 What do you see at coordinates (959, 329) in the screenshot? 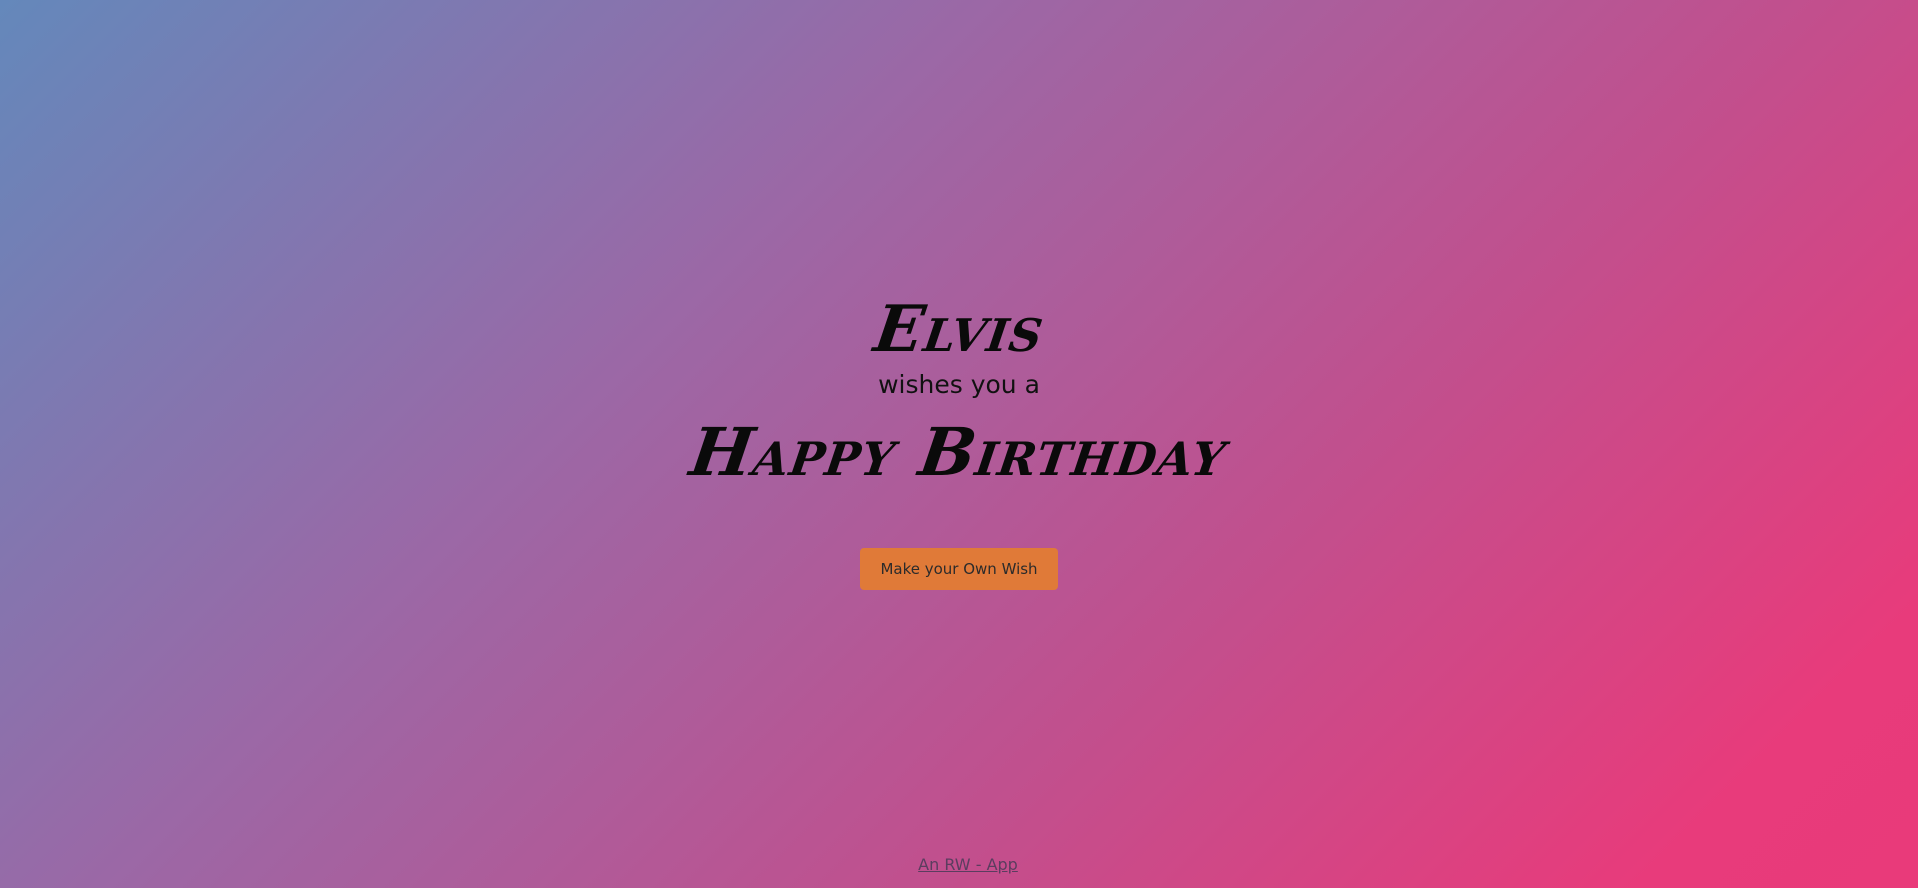
I see `sender-name: Elvis` at bounding box center [959, 329].